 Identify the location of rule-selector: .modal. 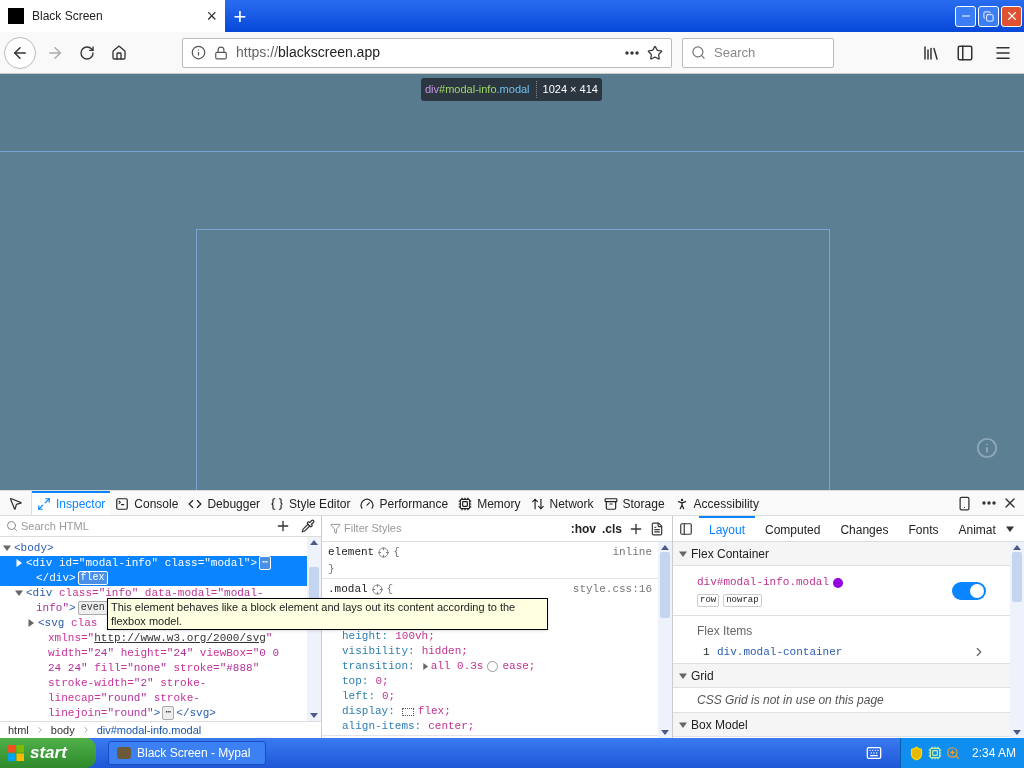
(348, 589).